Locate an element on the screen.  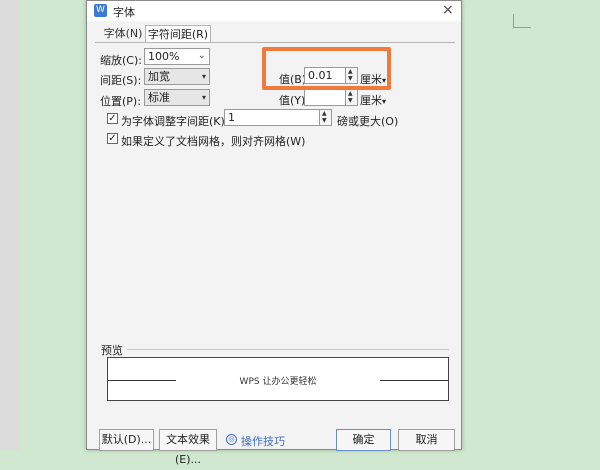
left-ruler-gutter is located at coordinates (10, 225).